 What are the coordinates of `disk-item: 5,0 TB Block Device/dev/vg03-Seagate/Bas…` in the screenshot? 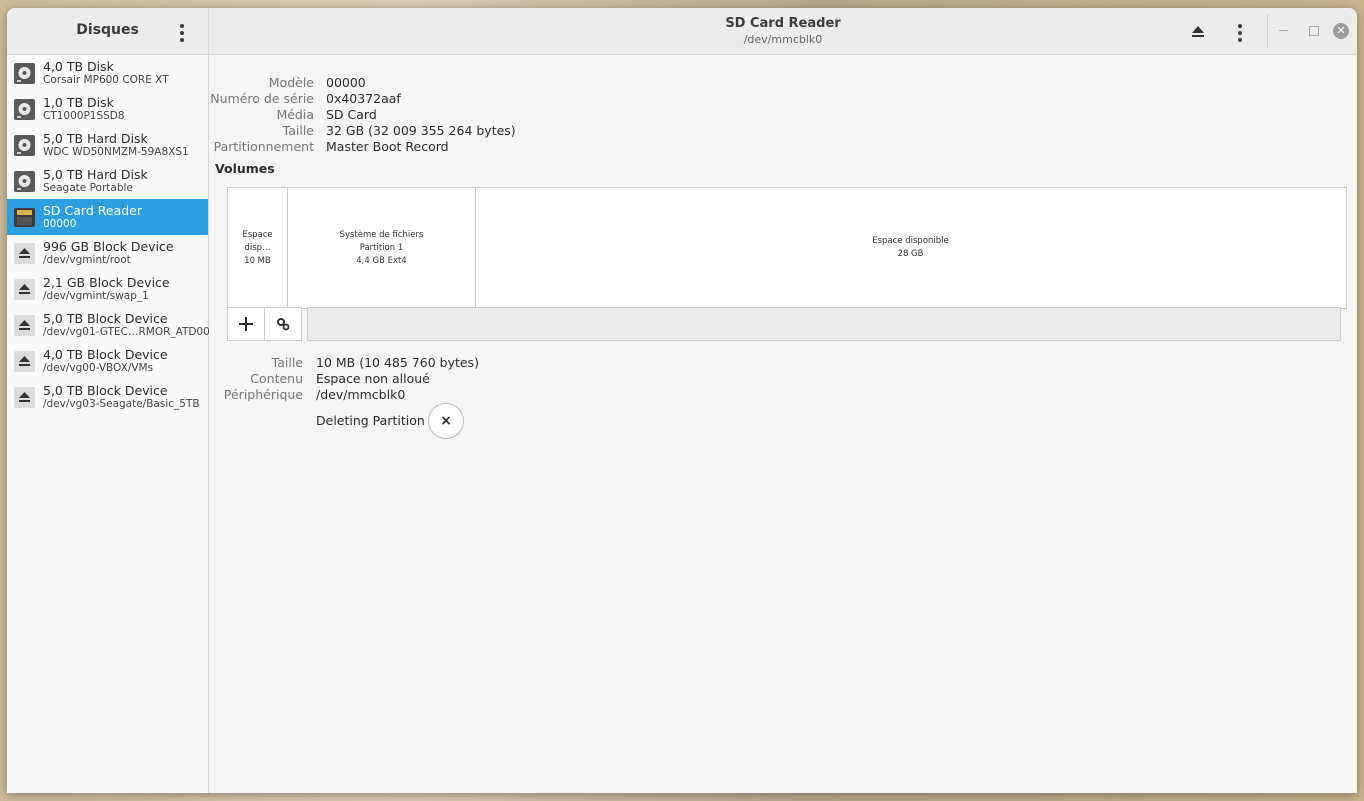 It's located at (107, 397).